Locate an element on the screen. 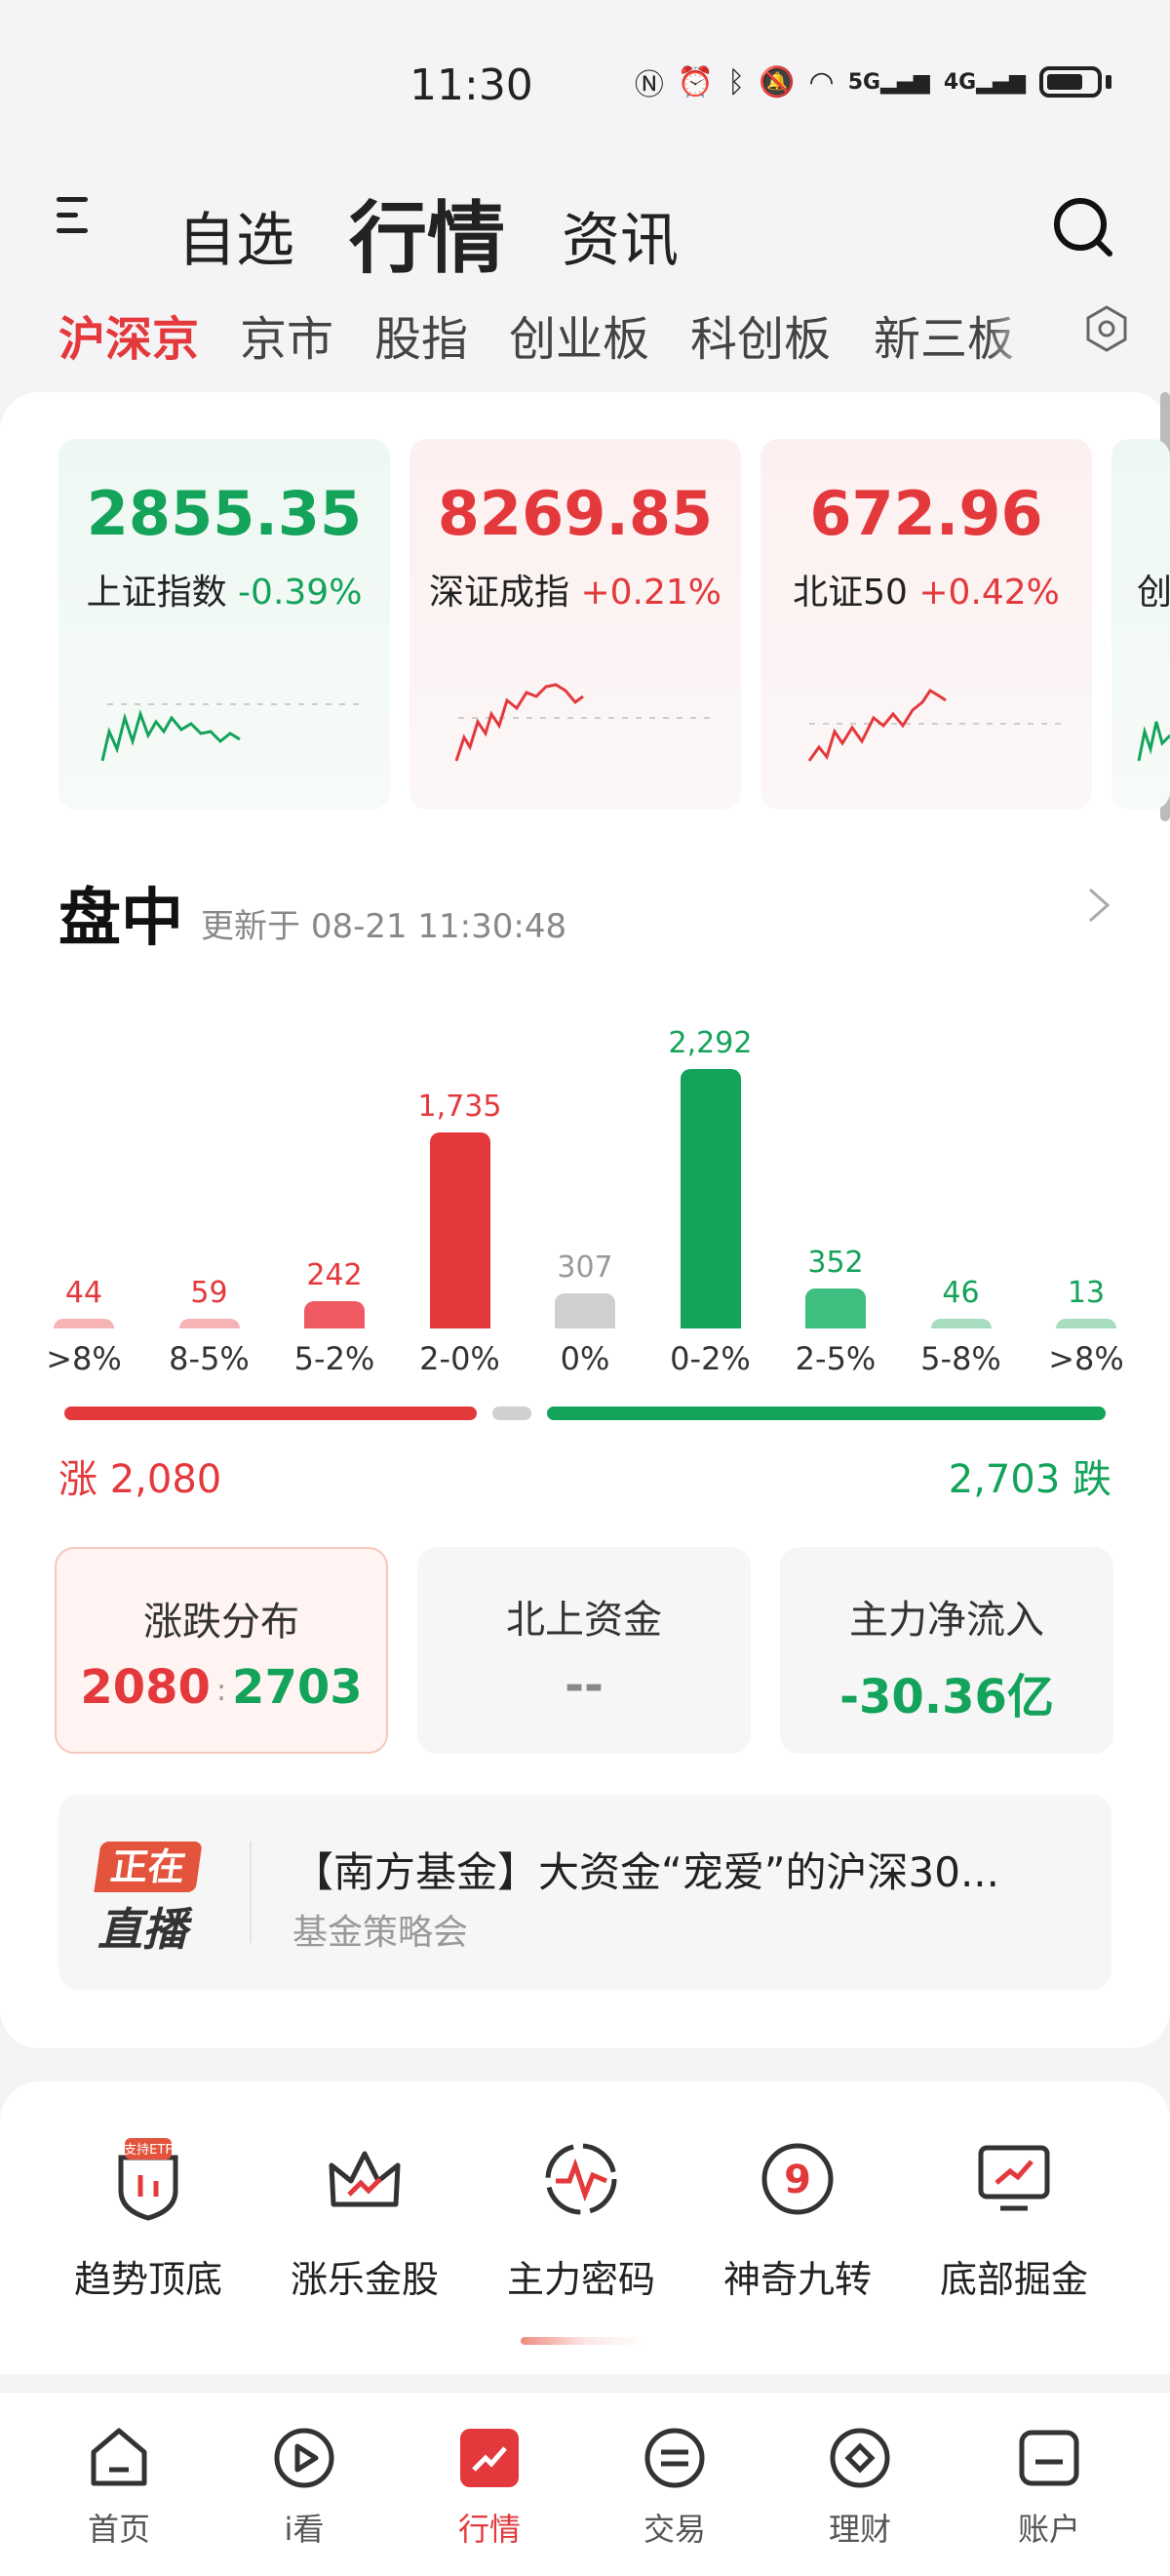 This screenshot has height=2576, width=1170. tool-magic-nine: 9 神奇九转 is located at coordinates (797, 2219).